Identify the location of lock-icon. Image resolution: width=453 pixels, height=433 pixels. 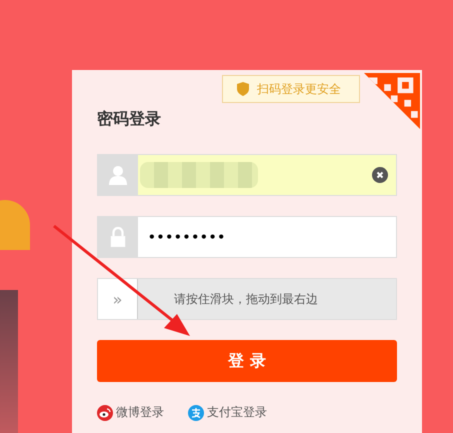
(118, 237).